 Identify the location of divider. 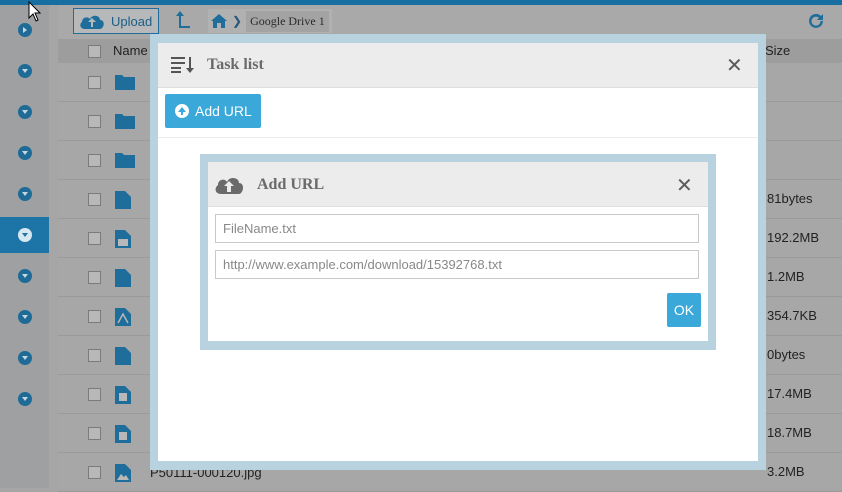
(458, 137).